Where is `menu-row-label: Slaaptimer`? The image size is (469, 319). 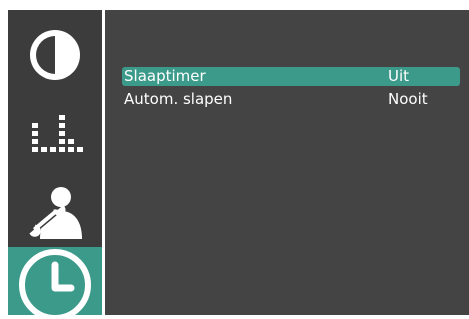 menu-row-label: Slaaptimer is located at coordinates (165, 76).